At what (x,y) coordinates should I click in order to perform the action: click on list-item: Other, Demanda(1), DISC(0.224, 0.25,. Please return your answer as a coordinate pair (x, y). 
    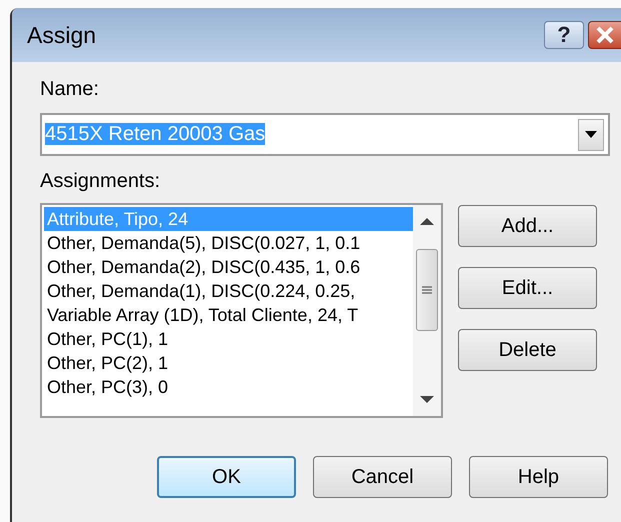
    Looking at the image, I should click on (228, 291).